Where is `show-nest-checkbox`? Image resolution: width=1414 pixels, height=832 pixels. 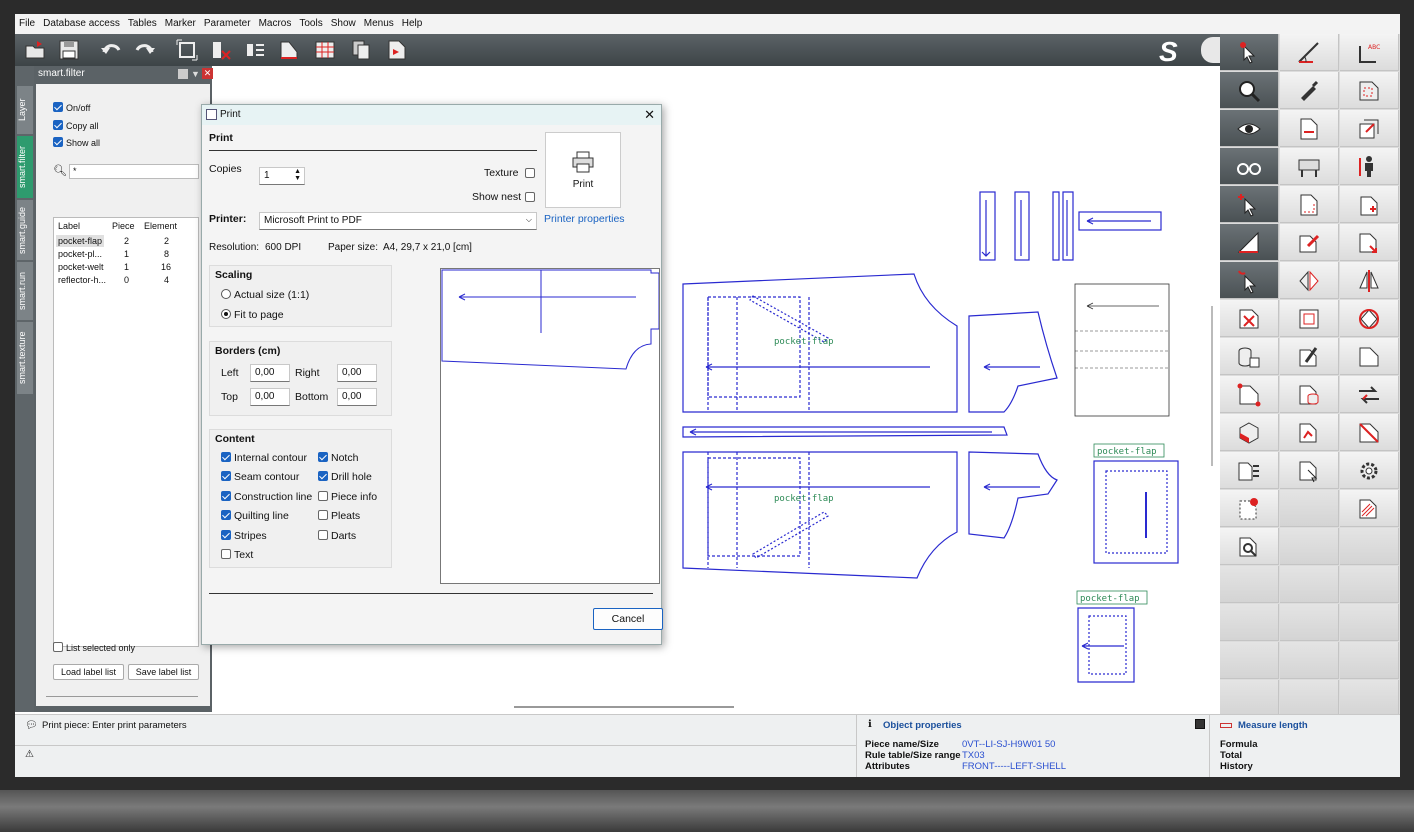 show-nest-checkbox is located at coordinates (530, 197).